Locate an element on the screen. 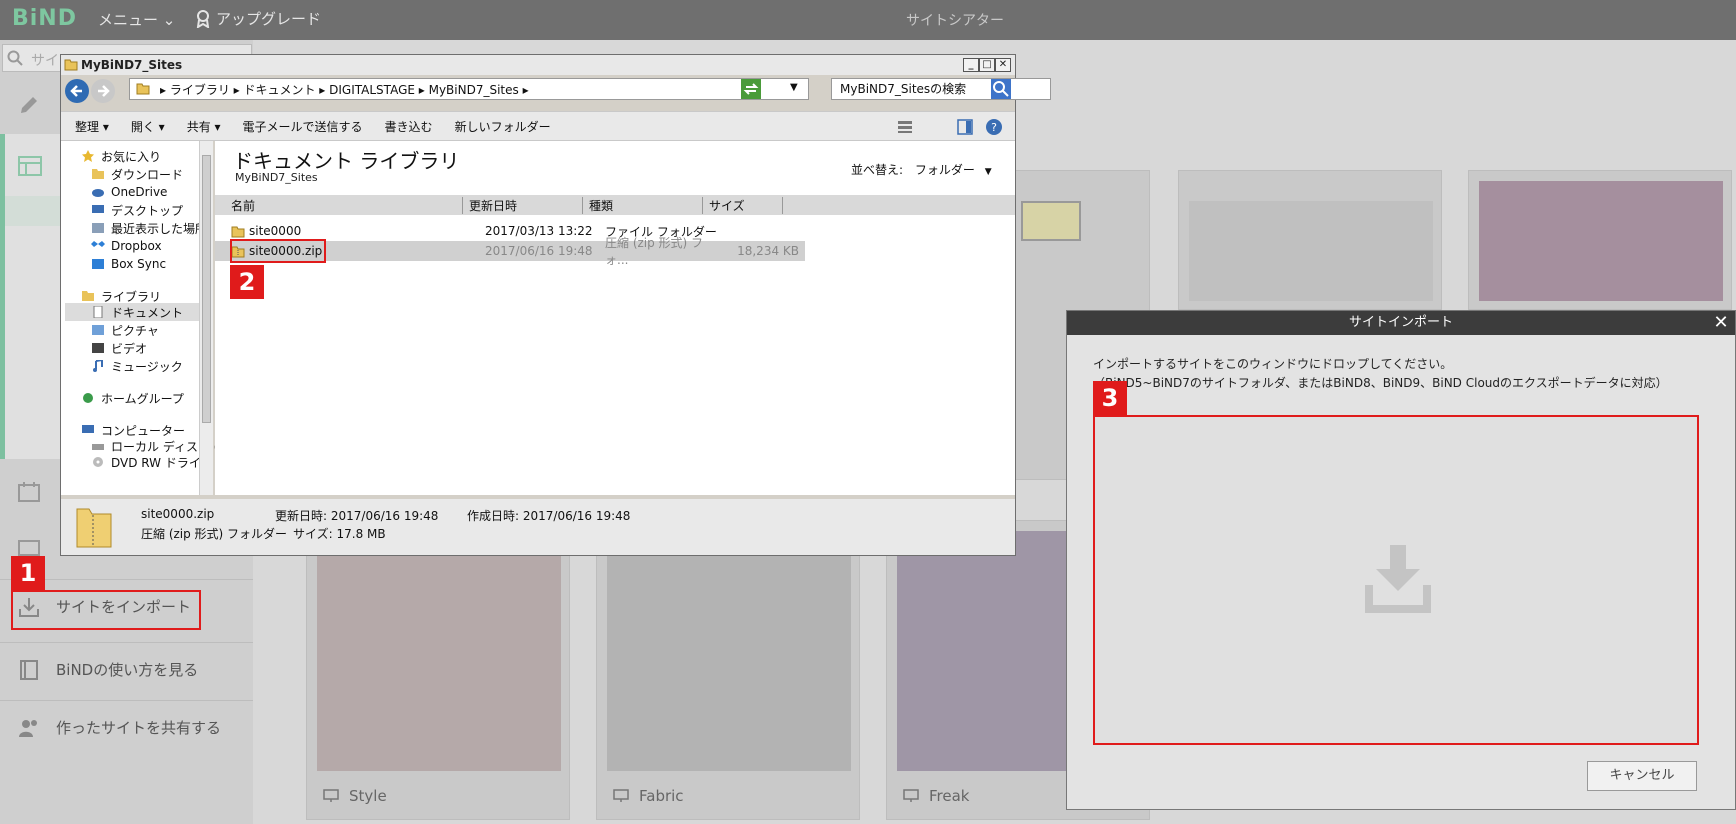  dialog-message: インポートするサイトをこのウィンドウにドロップしてください。 is located at coordinates (1273, 364).